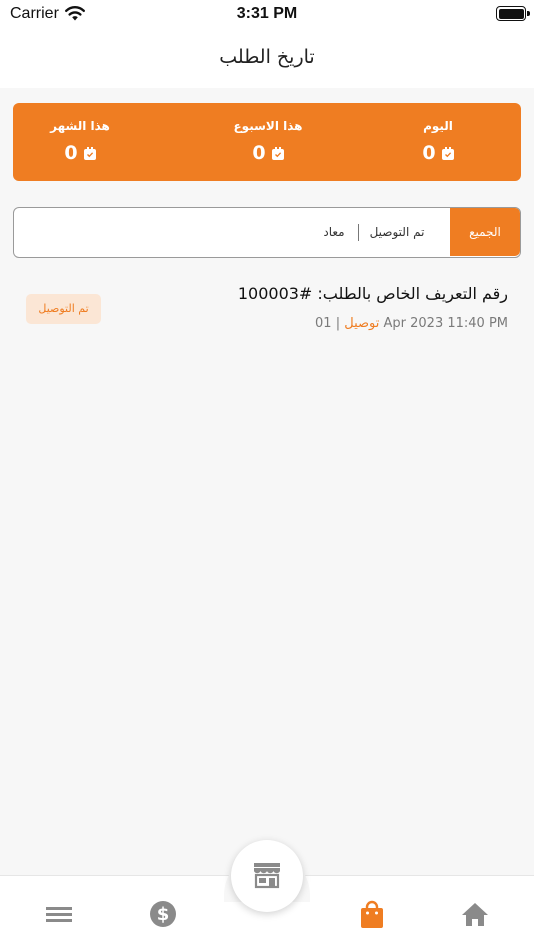  I want to click on store-button, so click(267, 876).